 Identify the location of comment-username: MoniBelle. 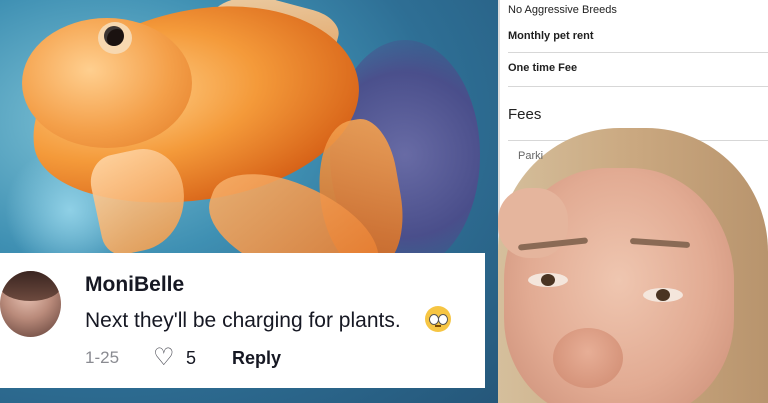
(134, 285).